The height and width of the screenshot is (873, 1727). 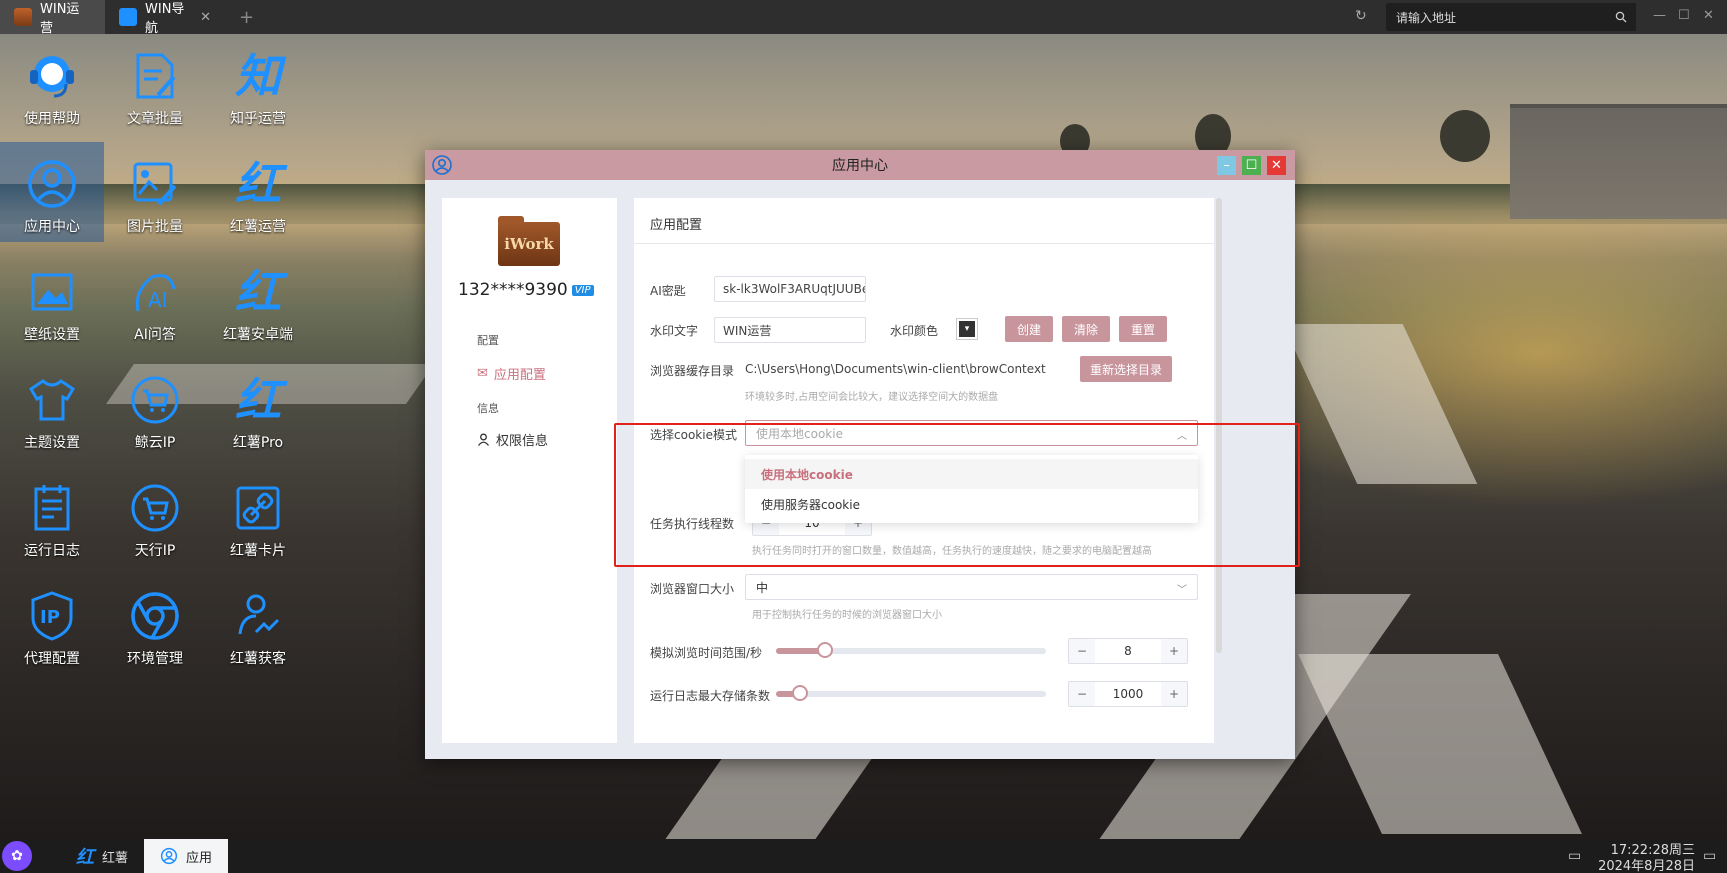 I want to click on window-close-button: ✕, so click(x=1276, y=165).